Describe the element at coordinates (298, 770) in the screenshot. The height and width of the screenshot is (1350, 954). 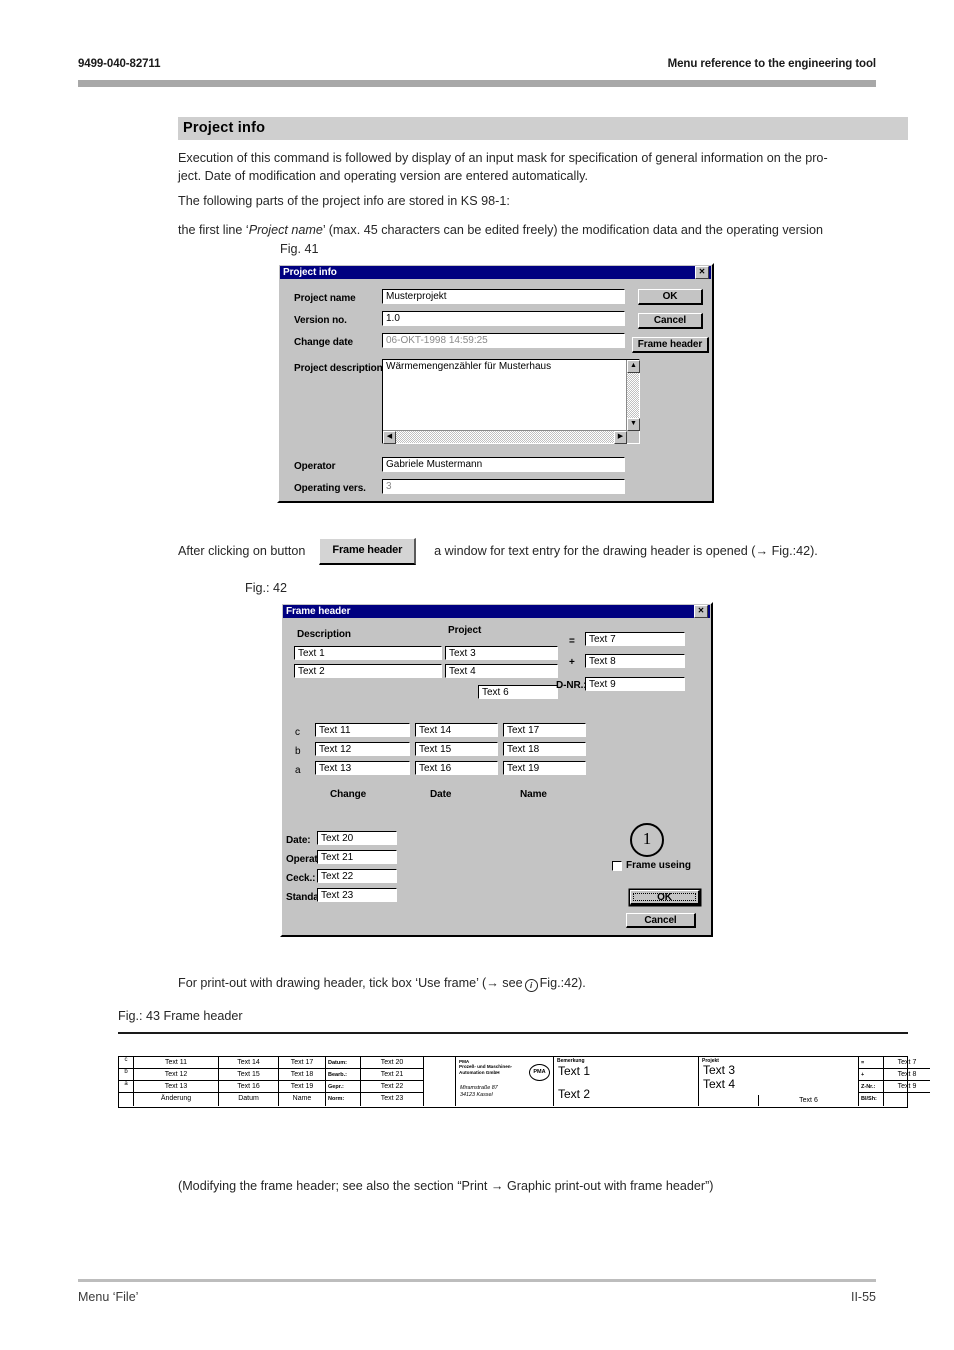
I see `label-row-a: a` at that location.